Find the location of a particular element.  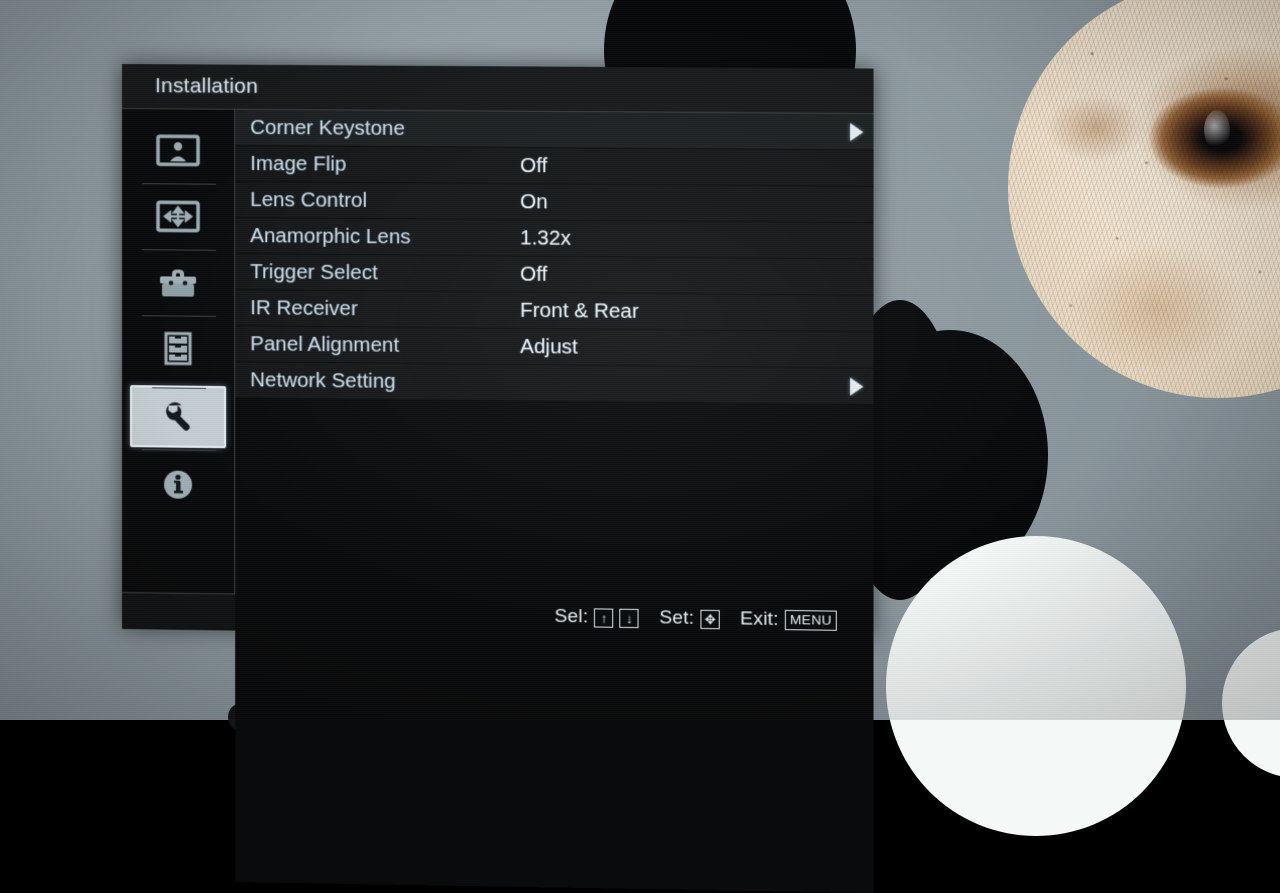

picture-screen-icon is located at coordinates (178, 150).